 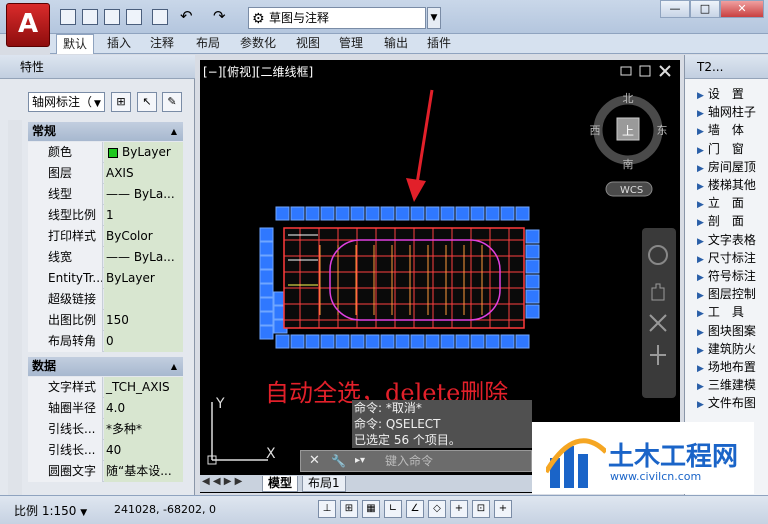 I want to click on tangent-menu-item: ▶ 轴网柱子, so click(x=732, y=112).